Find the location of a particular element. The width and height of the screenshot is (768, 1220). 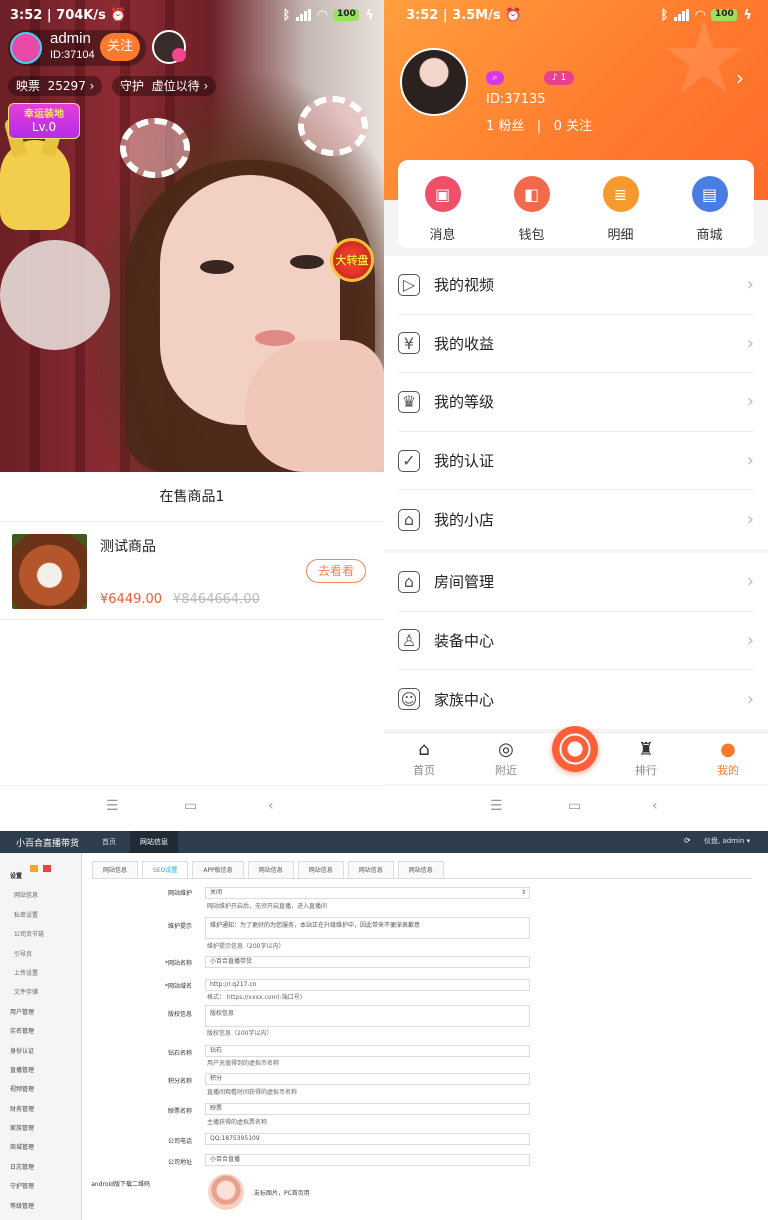

host-avatar is located at coordinates (26, 48).